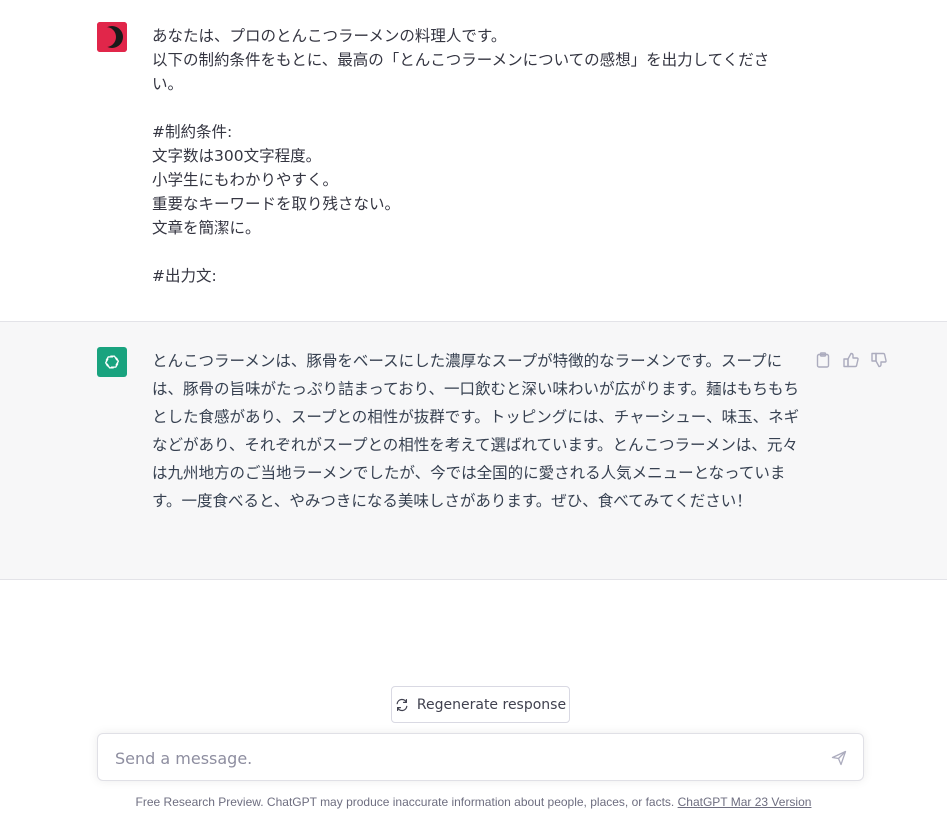 The width and height of the screenshot is (947, 824). I want to click on chatgpt-logo-icon, so click(112, 362).